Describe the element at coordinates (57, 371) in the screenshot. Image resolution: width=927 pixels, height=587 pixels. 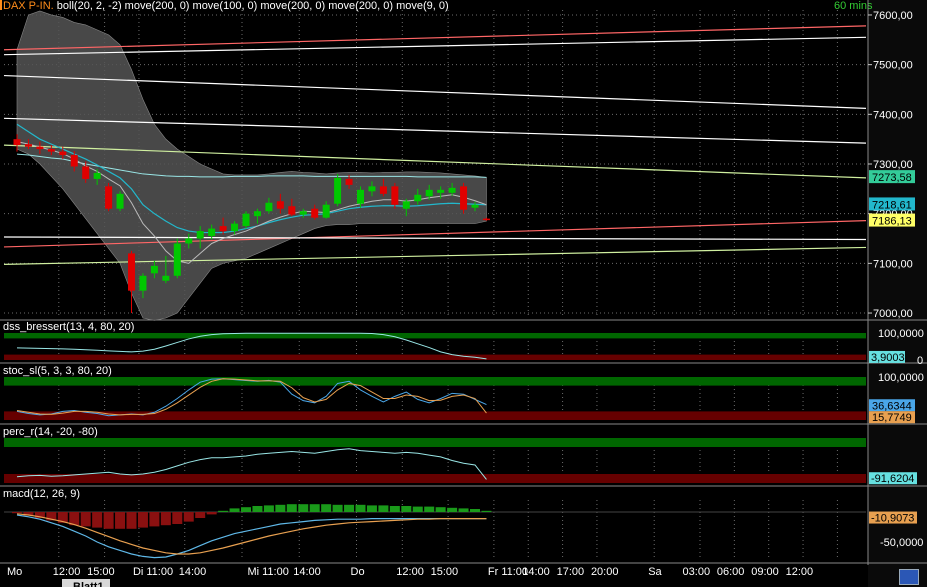
I see `panel-title: stoc_sl(5, 3, 3, 80, 20)` at that location.